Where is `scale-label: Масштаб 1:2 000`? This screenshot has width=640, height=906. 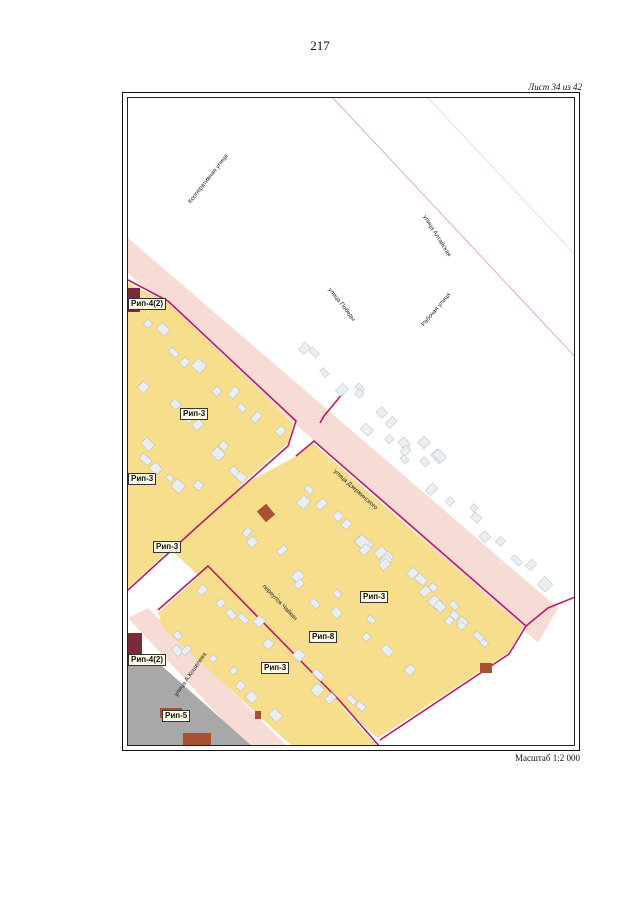
scale-label: Масштаб 1:2 000 is located at coordinates (547, 758).